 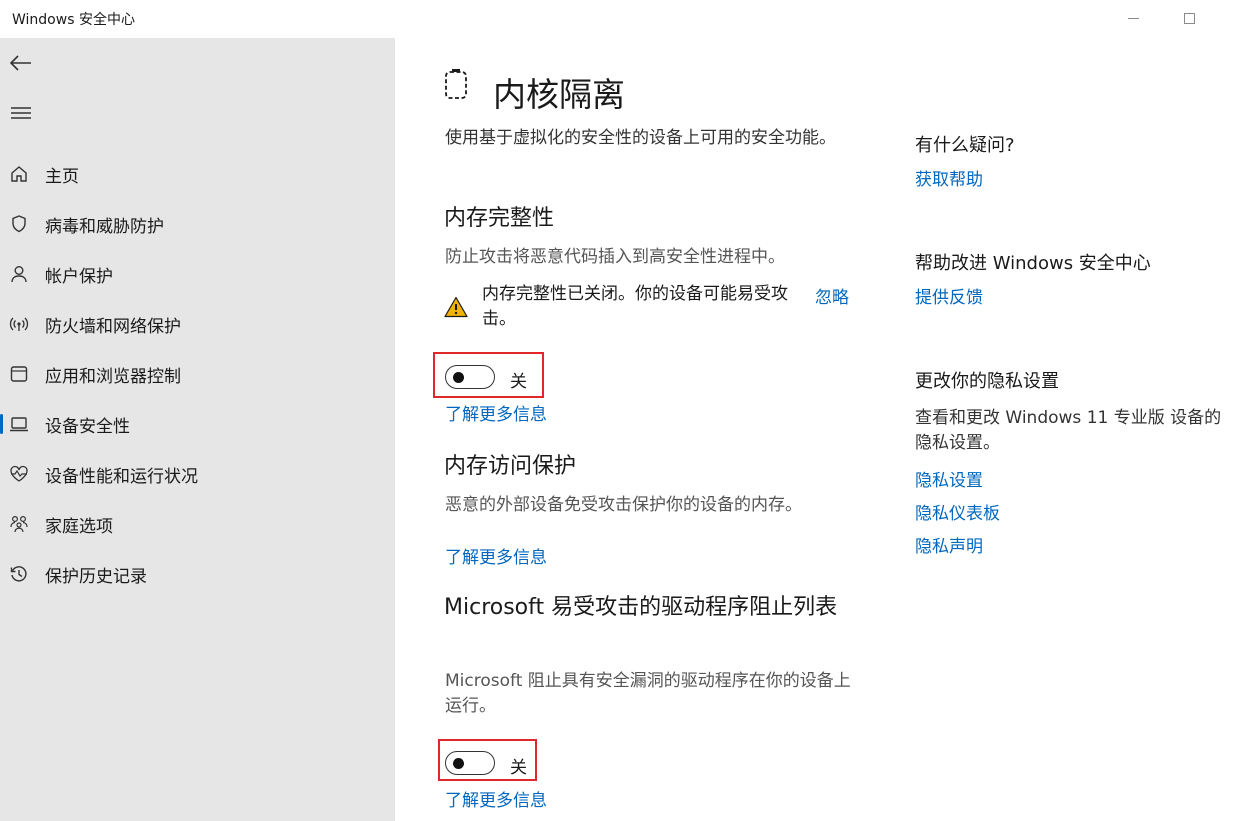 I want to click on minimize-button, so click(x=1133, y=18).